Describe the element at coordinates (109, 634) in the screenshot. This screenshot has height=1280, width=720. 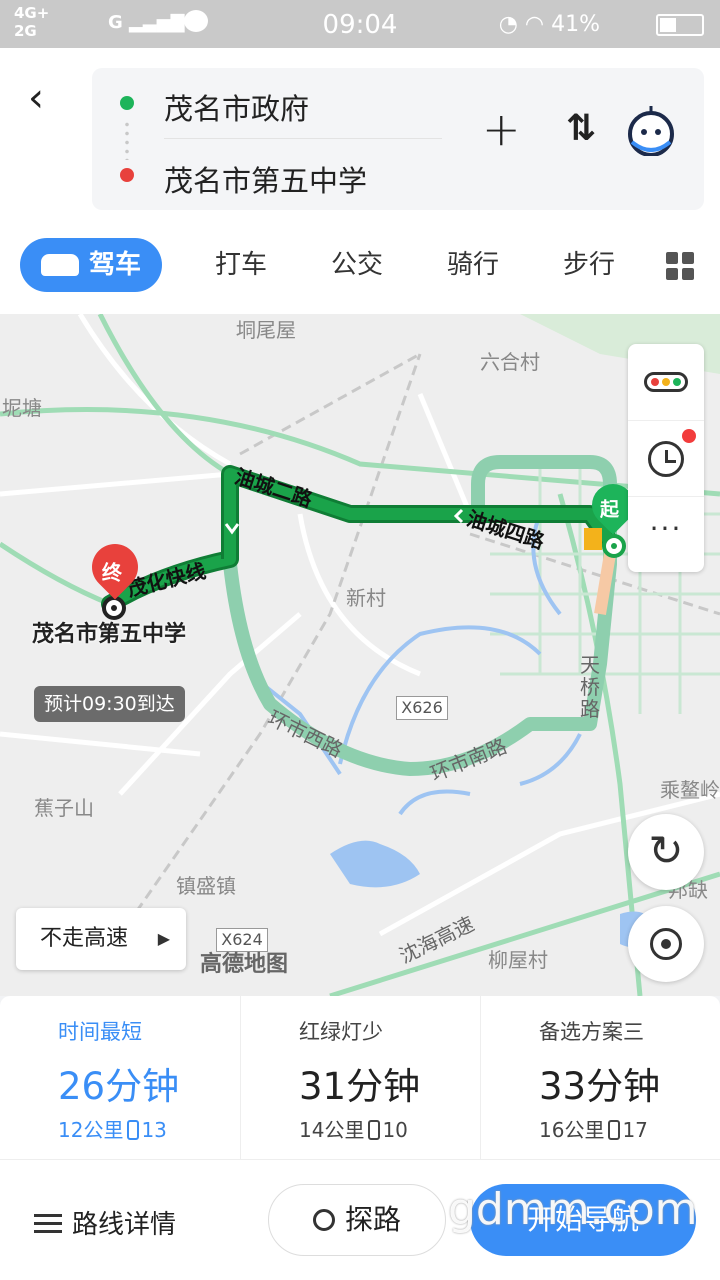
I see `destination-map-label: 茂名市第五中学` at that location.